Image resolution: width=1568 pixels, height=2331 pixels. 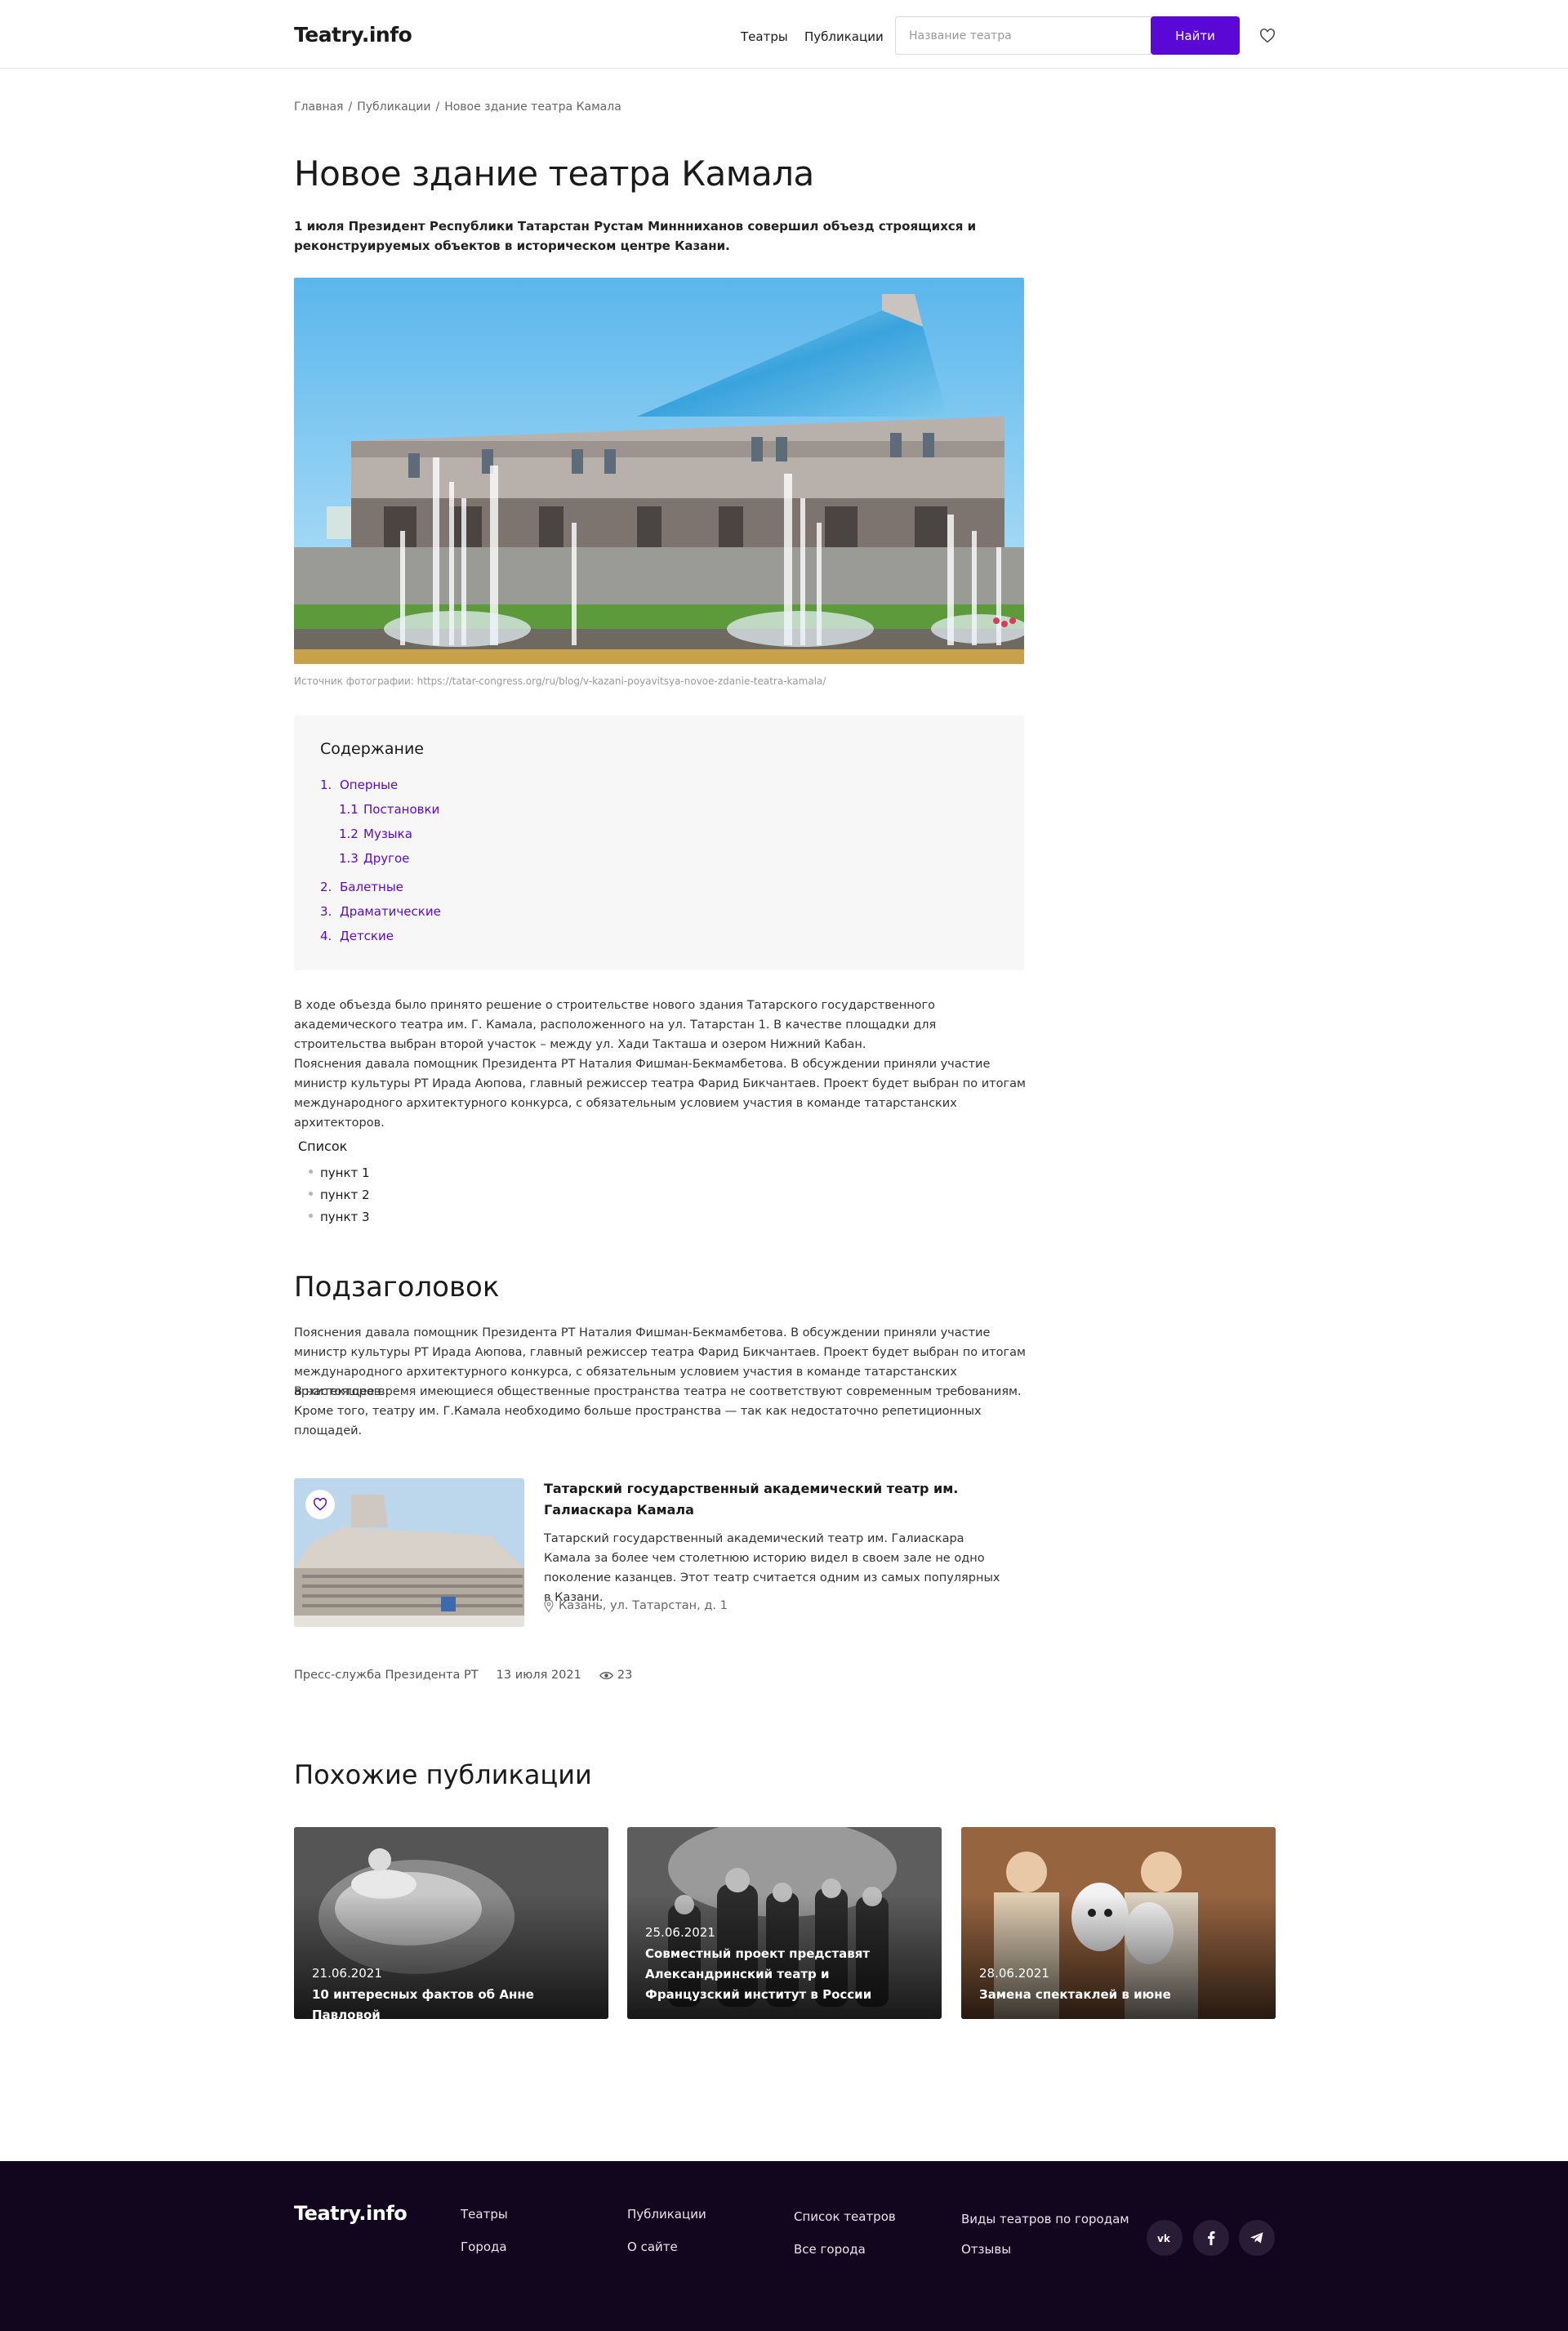 I want to click on toc-item-ballet: 2. Балетные, so click(x=361, y=887).